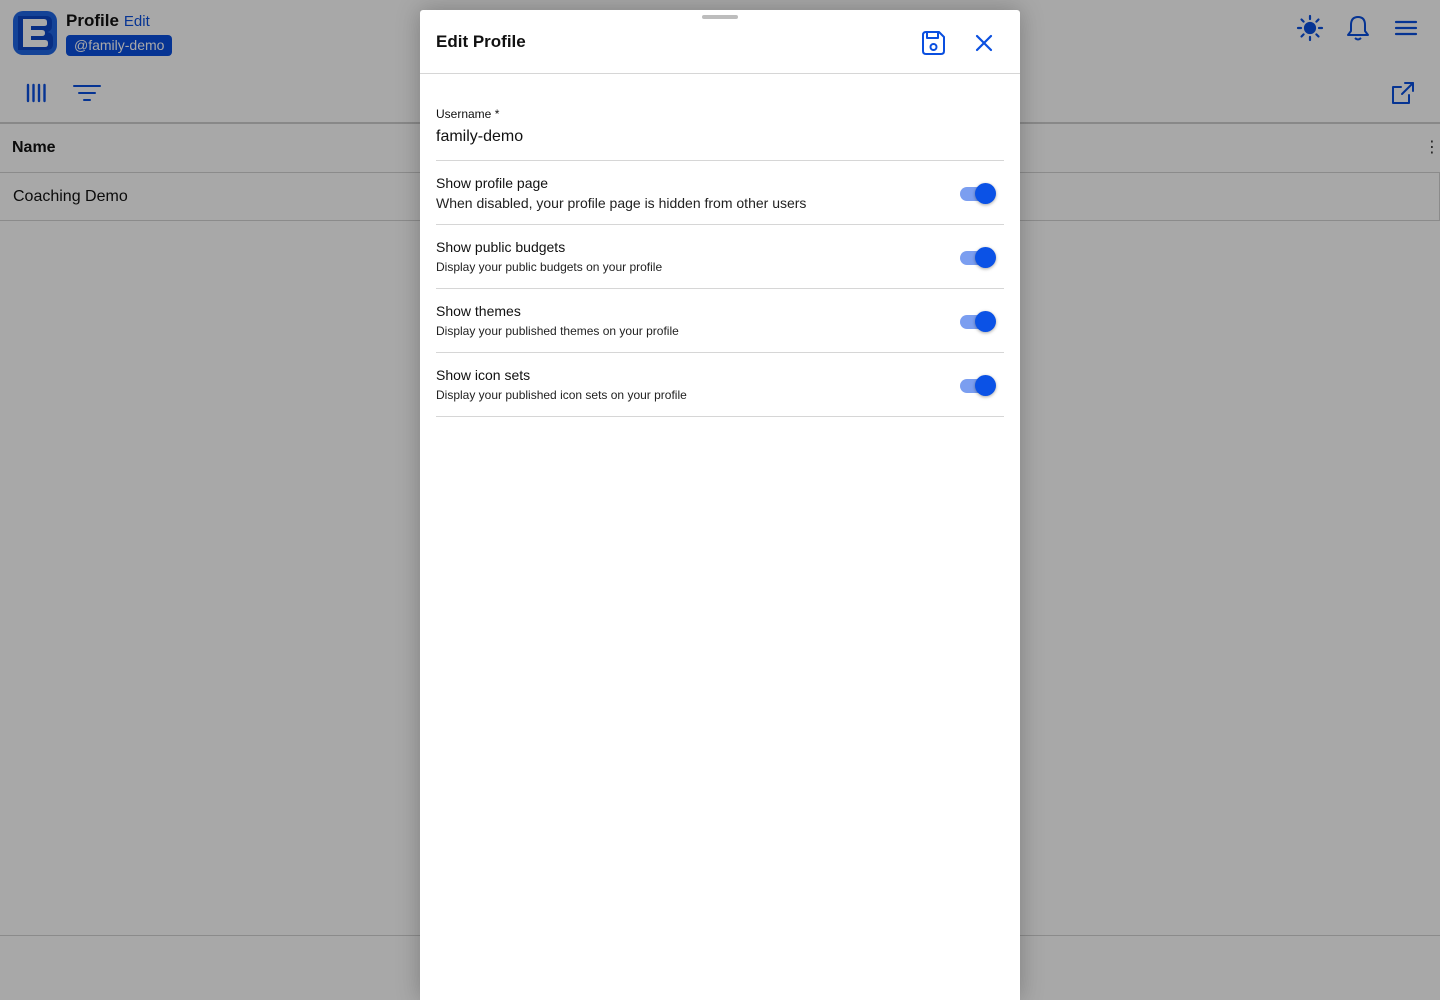  What do you see at coordinates (978, 257) in the screenshot?
I see `show-public-budgets-toggle` at bounding box center [978, 257].